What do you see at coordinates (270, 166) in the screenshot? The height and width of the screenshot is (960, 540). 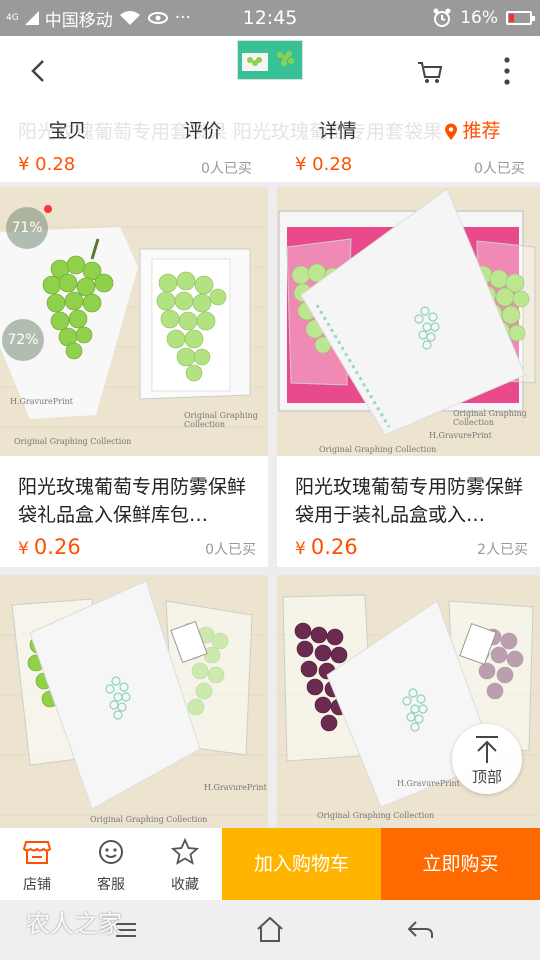 I see `previous-row-prices: ¥ 0.28 0人已买 ¥ 0.28 0人已买` at bounding box center [270, 166].